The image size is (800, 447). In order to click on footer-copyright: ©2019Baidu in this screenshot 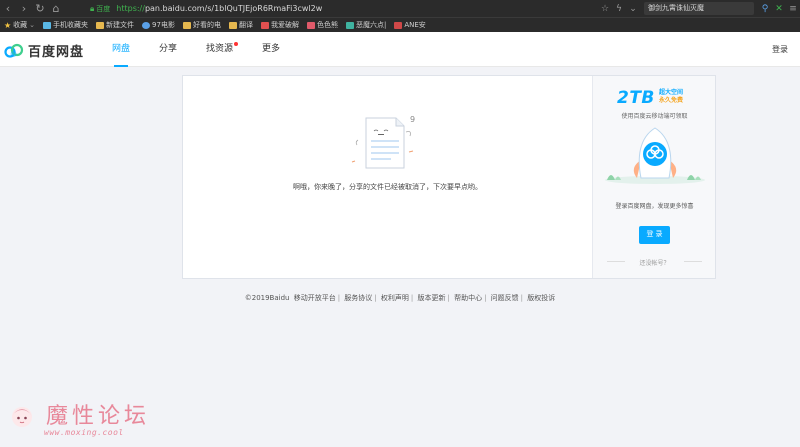, I will do `click(267, 298)`.